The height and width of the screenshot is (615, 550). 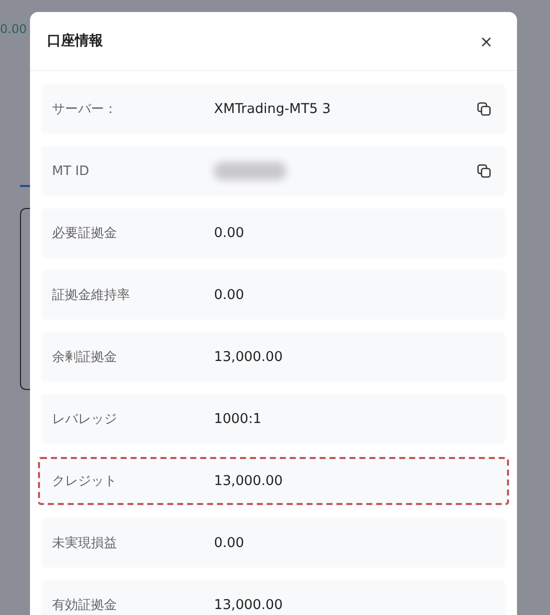 I want to click on field-label: サーバー：, so click(x=85, y=109).